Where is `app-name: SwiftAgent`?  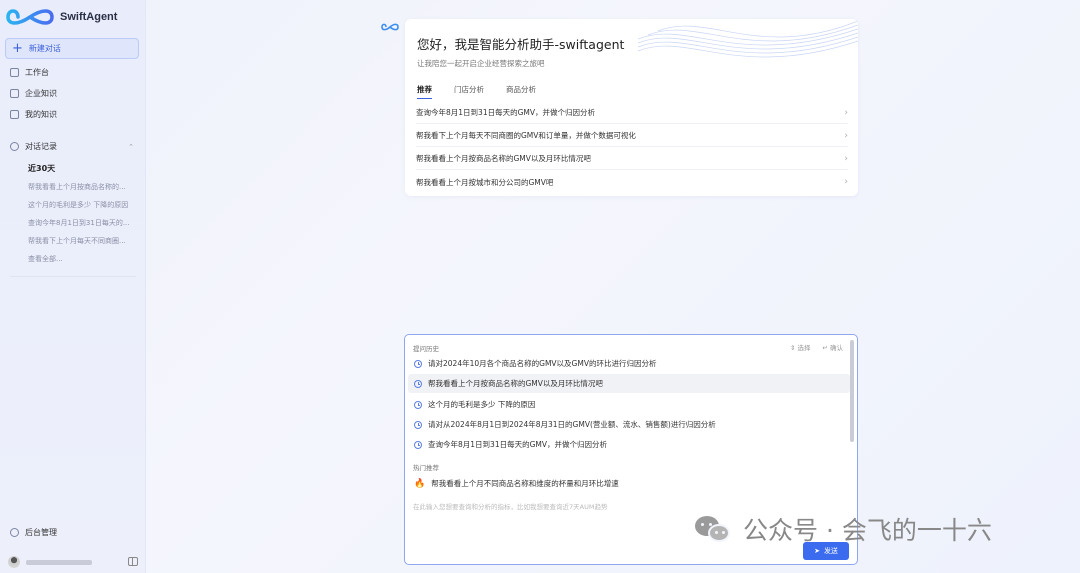 app-name: SwiftAgent is located at coordinates (89, 17).